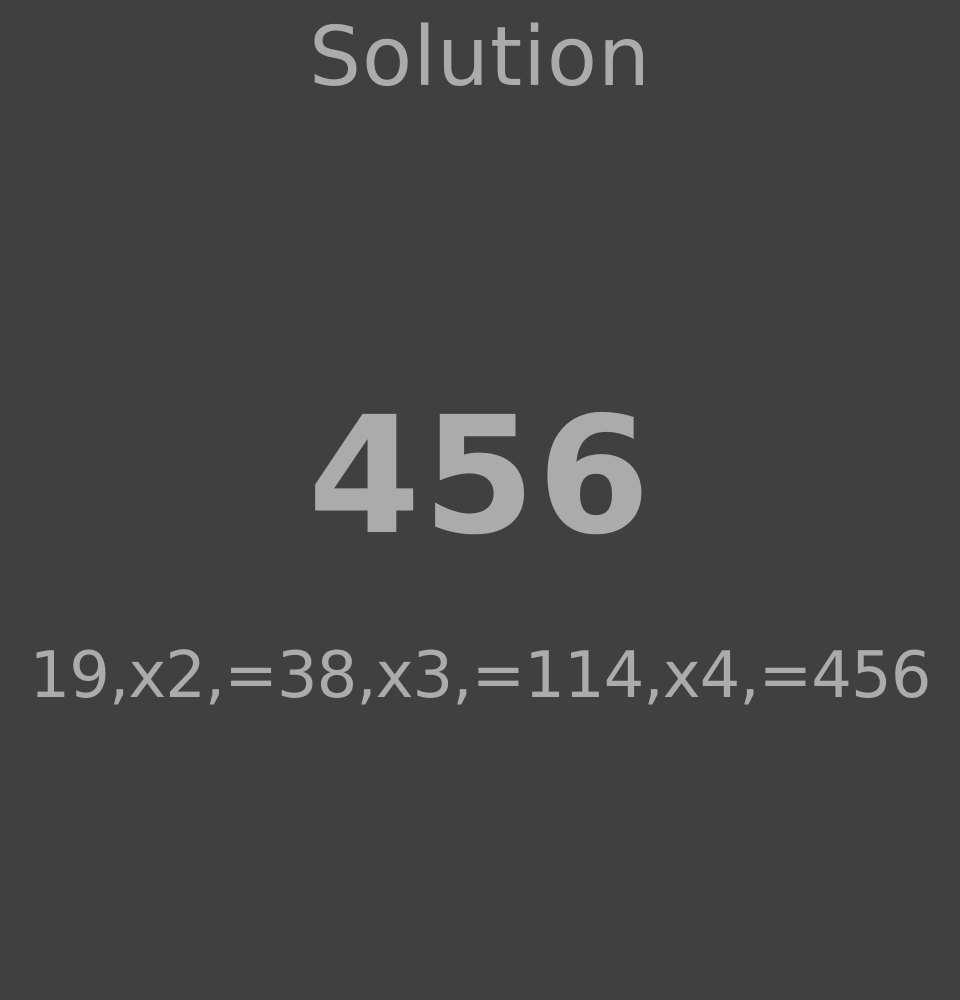  Describe the element at coordinates (480, 57) in the screenshot. I see `page-title: Solution` at that location.